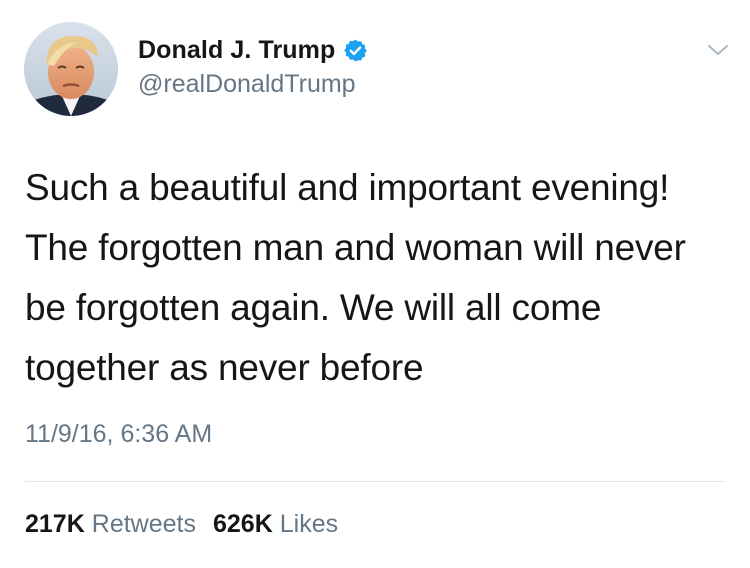 This screenshot has height=568, width=750. I want to click on likes-label: Likes, so click(309, 524).